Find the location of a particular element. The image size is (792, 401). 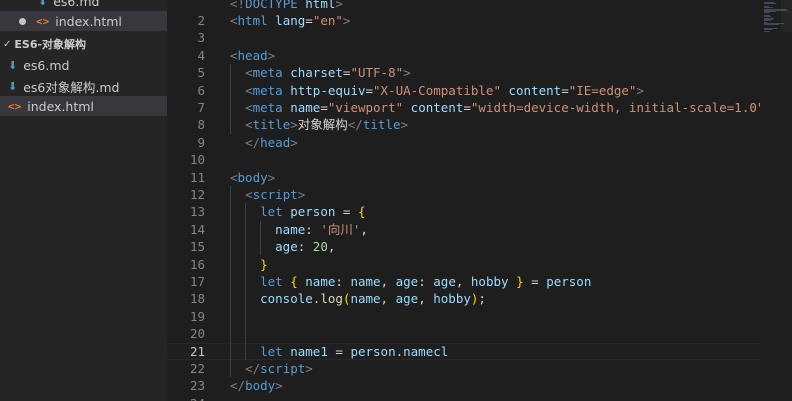

code-text: let name1 = person.namecl is located at coordinates (339, 351).